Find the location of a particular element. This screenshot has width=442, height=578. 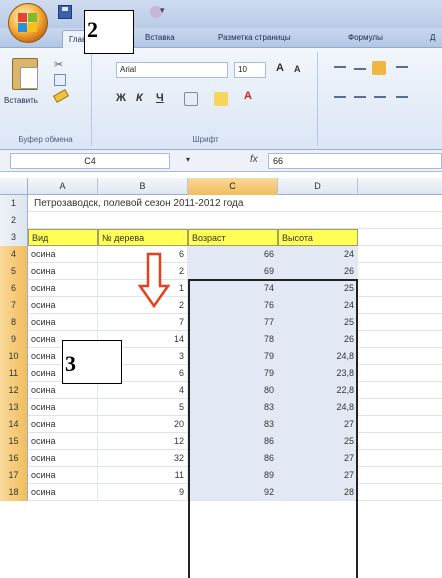

align-bottom-icon is located at coordinates (379, 68).